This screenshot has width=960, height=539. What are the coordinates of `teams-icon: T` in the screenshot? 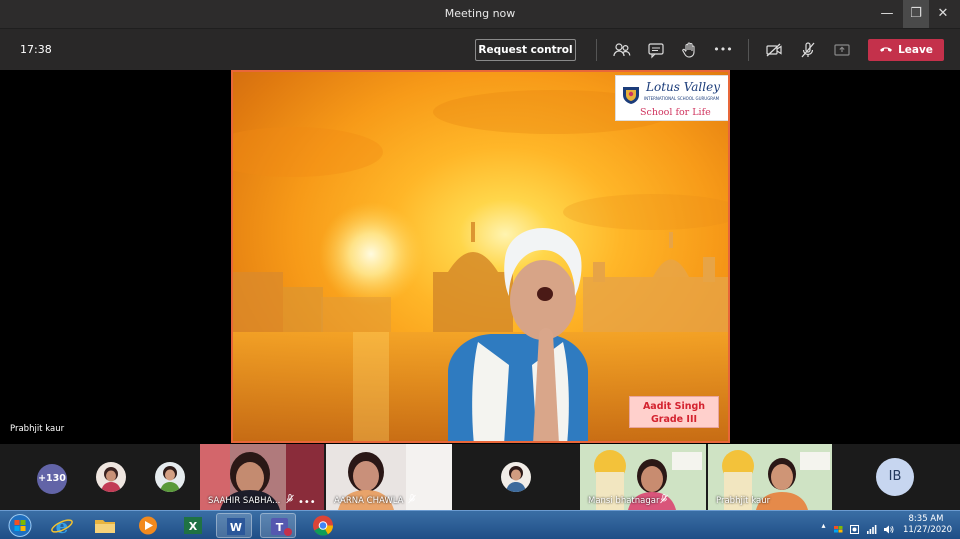 It's located at (278, 525).